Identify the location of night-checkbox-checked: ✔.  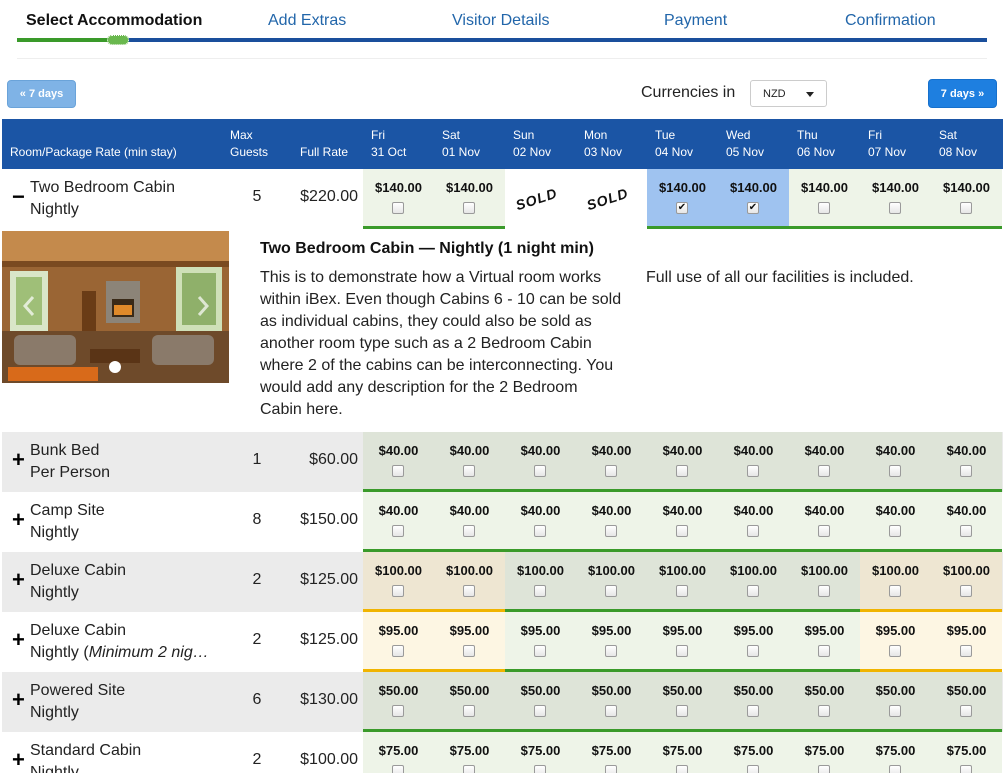
(682, 208).